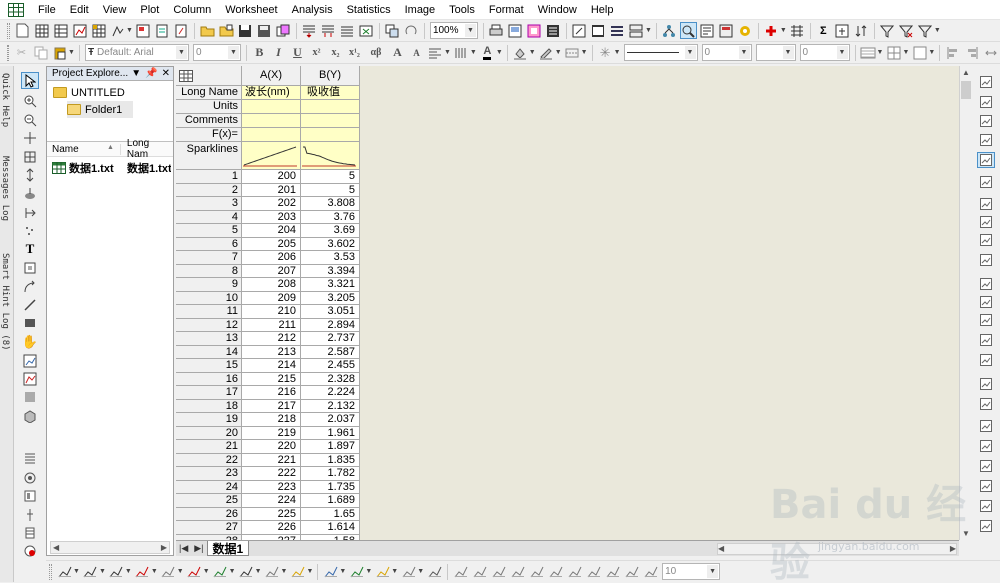 The width and height of the screenshot is (1000, 583). What do you see at coordinates (84, 149) in the screenshot?
I see `name-column-header: Name ▲` at bounding box center [84, 149].